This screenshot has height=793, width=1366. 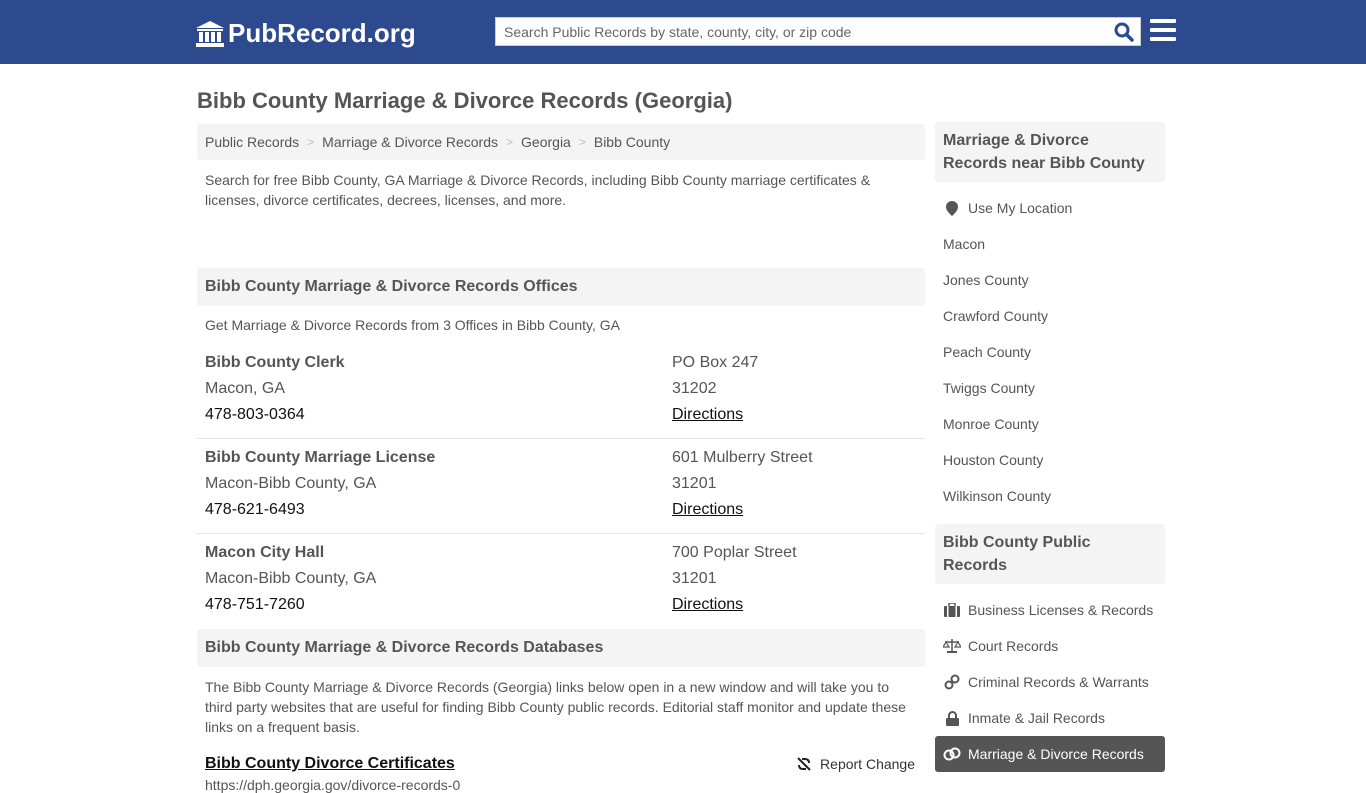 What do you see at coordinates (265, 552) in the screenshot?
I see `office-name: Macon City Hall` at bounding box center [265, 552].